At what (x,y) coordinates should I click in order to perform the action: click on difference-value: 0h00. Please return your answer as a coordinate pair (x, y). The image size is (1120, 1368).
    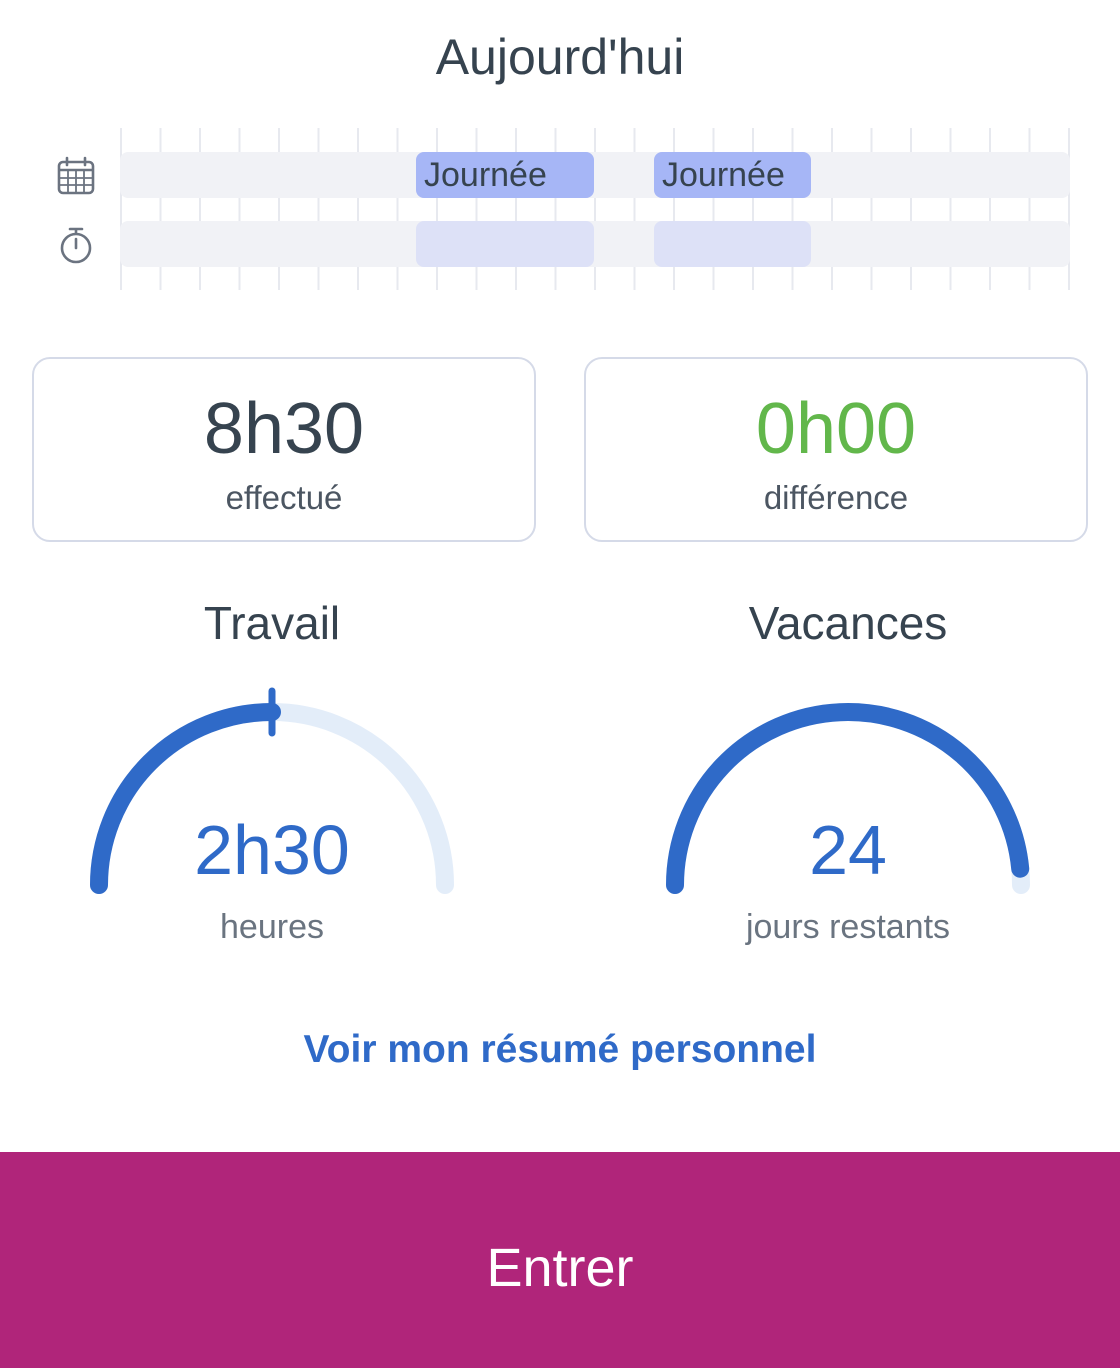
    Looking at the image, I should click on (836, 429).